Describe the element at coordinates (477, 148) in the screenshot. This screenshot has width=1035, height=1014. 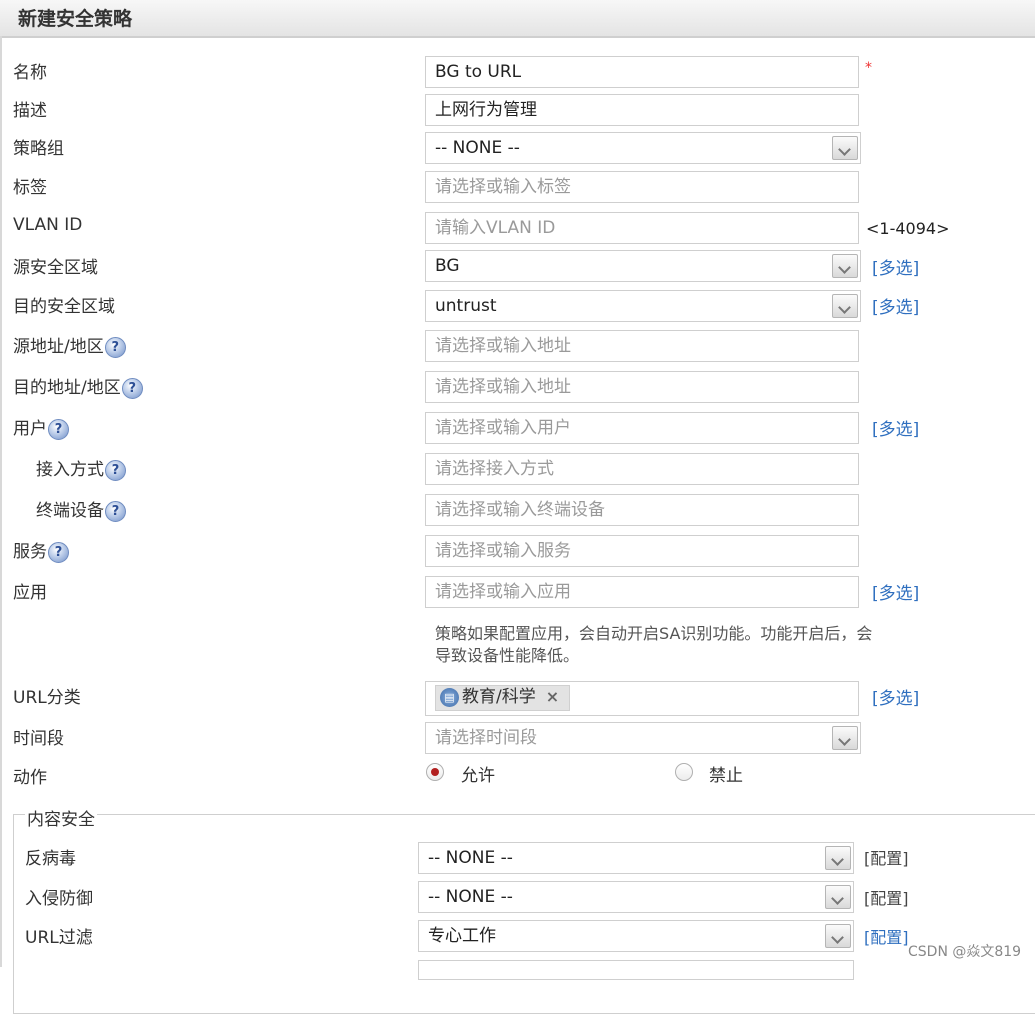
I see `policy-group-value: -- NONE --` at that location.